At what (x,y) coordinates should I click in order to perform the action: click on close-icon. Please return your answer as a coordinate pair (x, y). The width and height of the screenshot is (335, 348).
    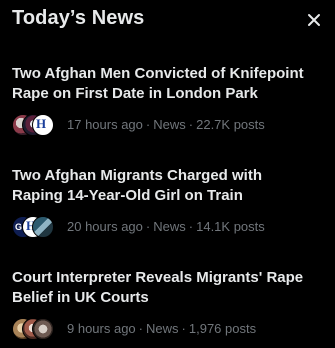
    Looking at the image, I should click on (314, 20).